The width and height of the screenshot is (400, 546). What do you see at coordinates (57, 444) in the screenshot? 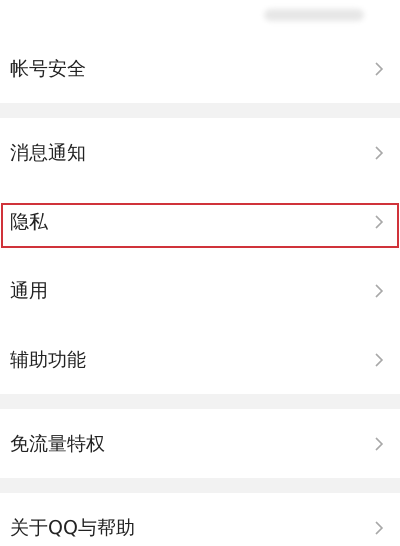
I see `settings-label: 免流量特权` at bounding box center [57, 444].